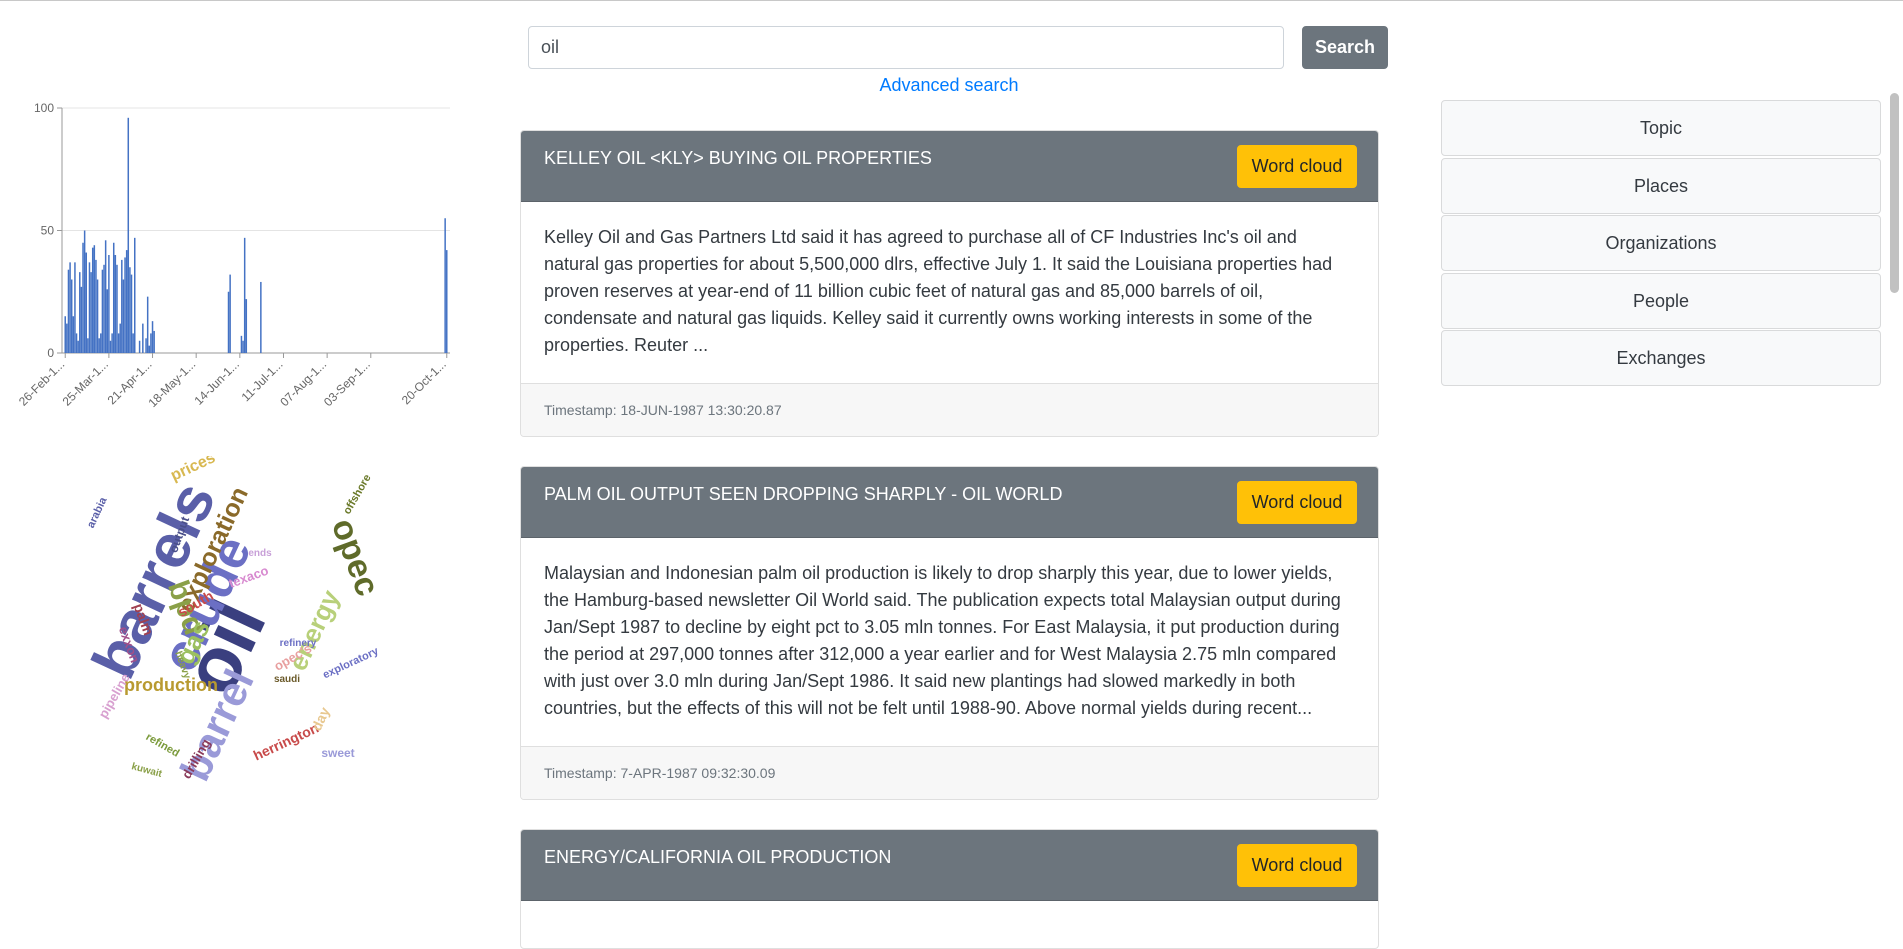 Image resolution: width=1903 pixels, height=949 pixels. What do you see at coordinates (320, 718) in the screenshot?
I see `word-cloud-term: day` at bounding box center [320, 718].